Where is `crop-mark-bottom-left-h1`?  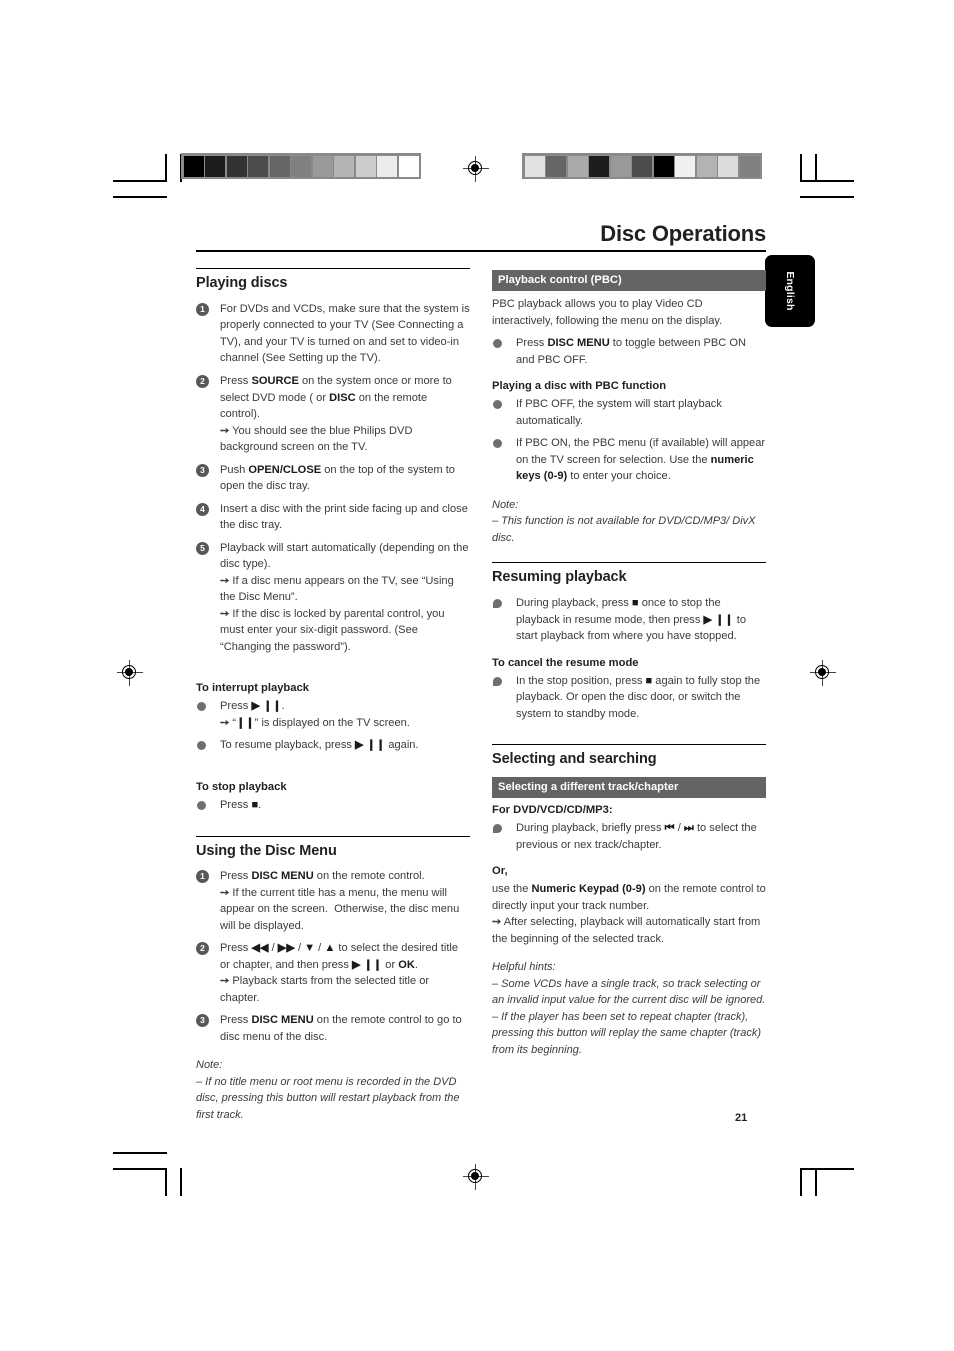 crop-mark-bottom-left-h1 is located at coordinates (140, 1153).